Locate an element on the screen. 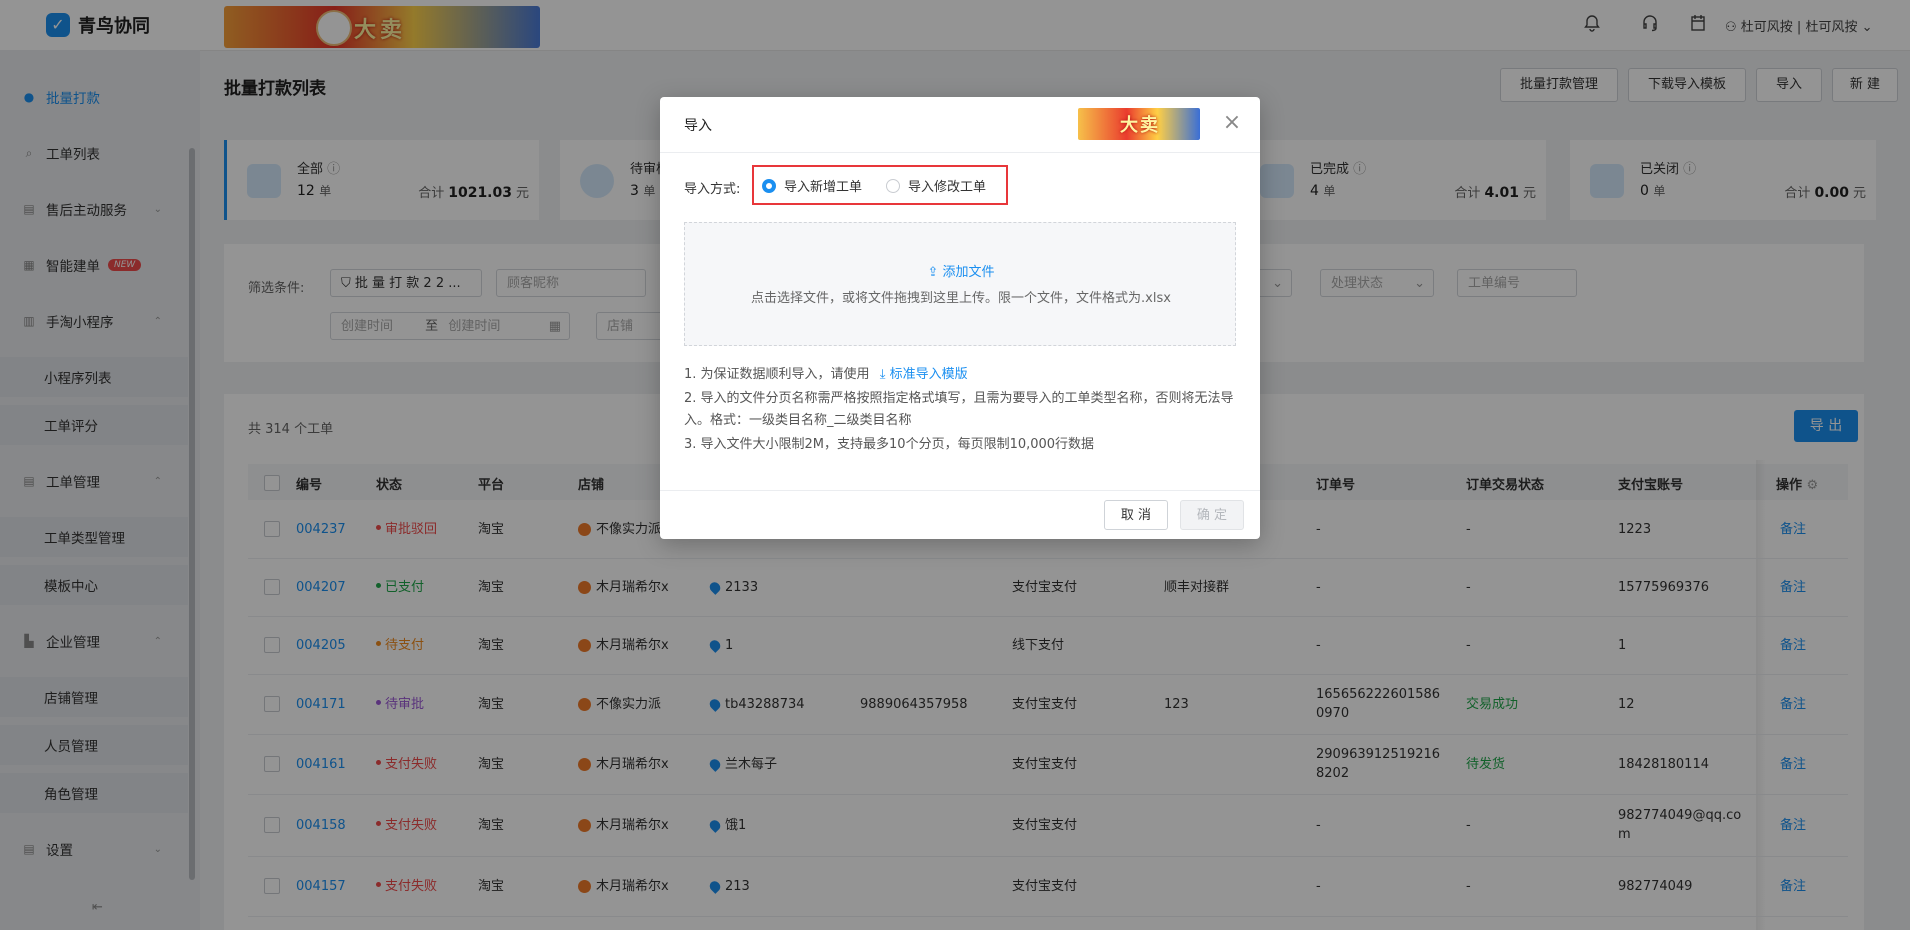  radio-unchecked-icon is located at coordinates (893, 185).